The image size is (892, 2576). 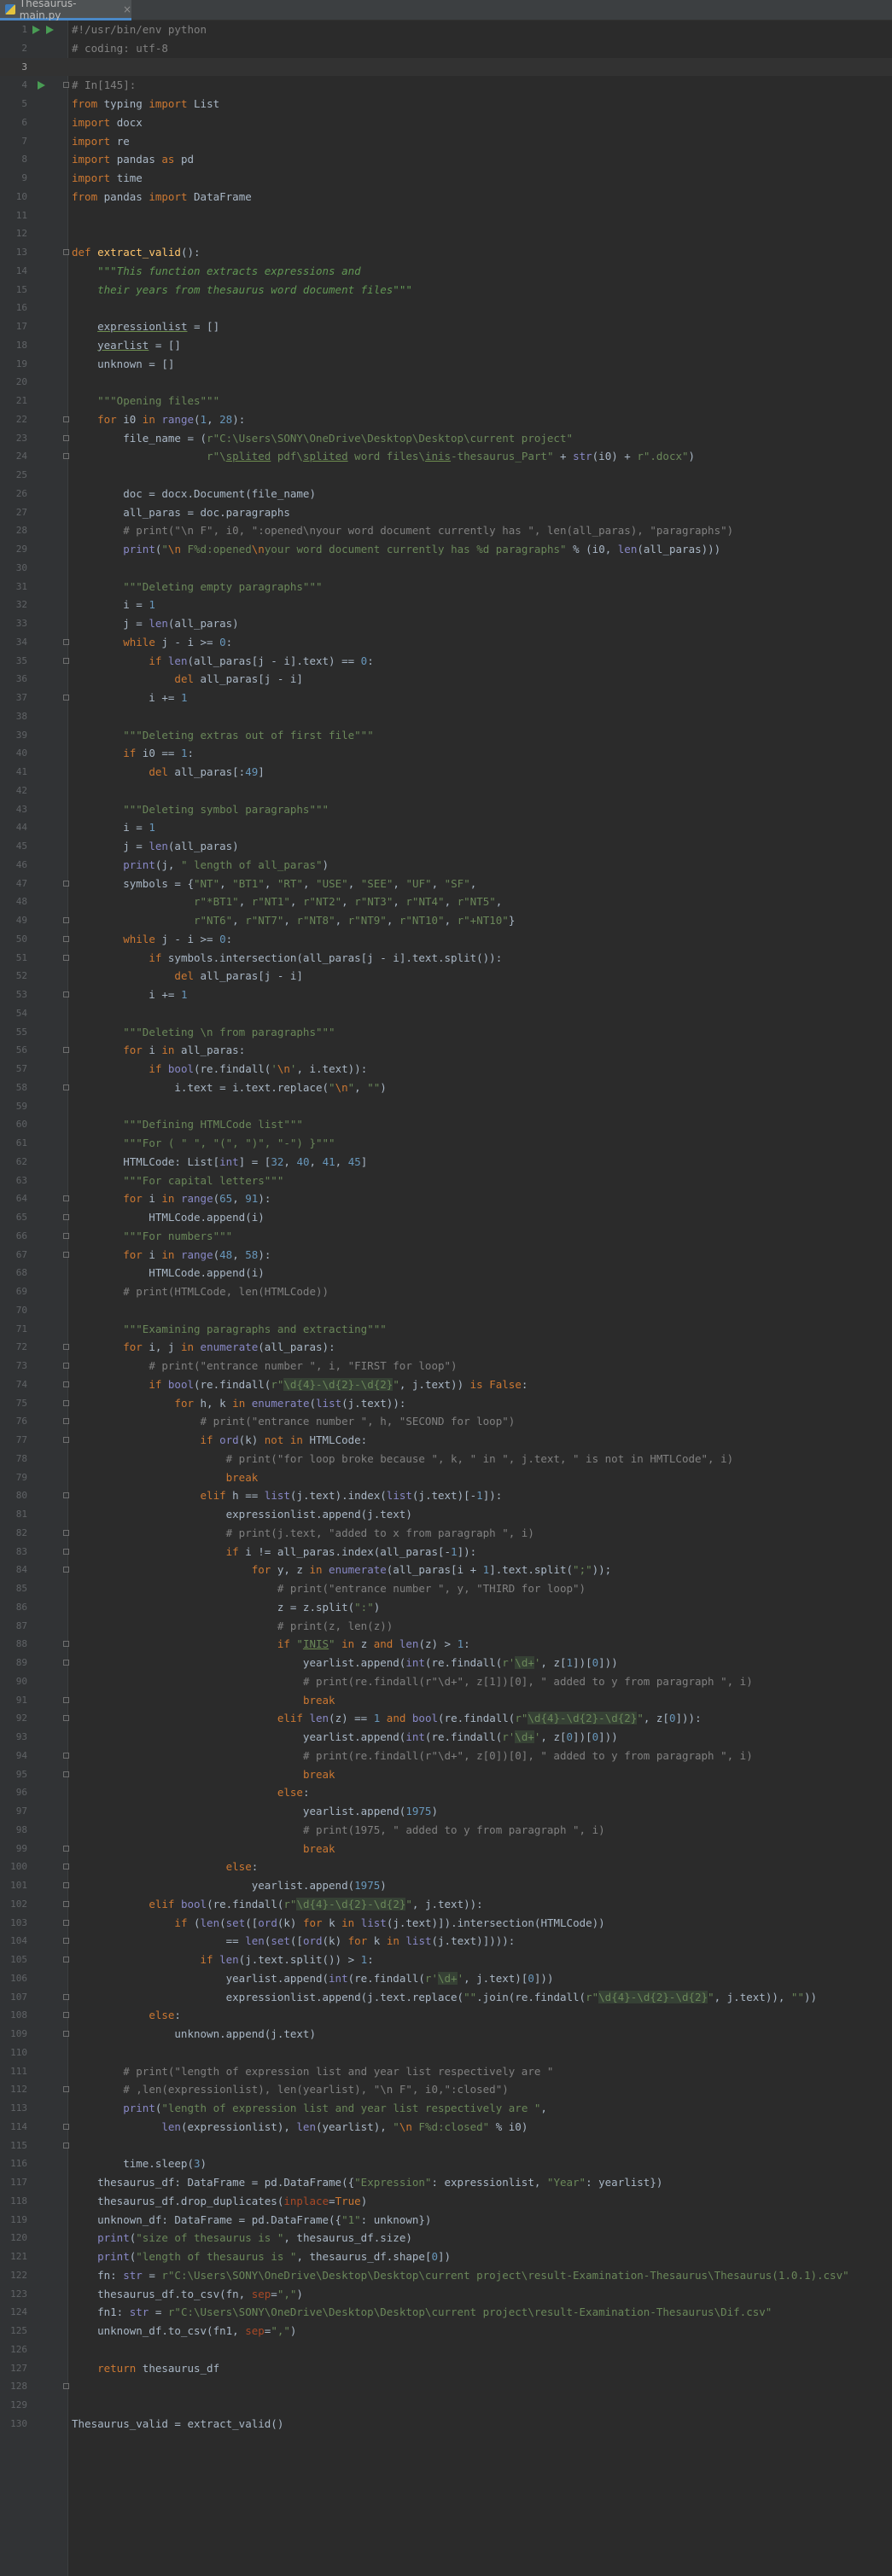 I want to click on code-text: for i0 in range(1, 28):, so click(x=482, y=420).